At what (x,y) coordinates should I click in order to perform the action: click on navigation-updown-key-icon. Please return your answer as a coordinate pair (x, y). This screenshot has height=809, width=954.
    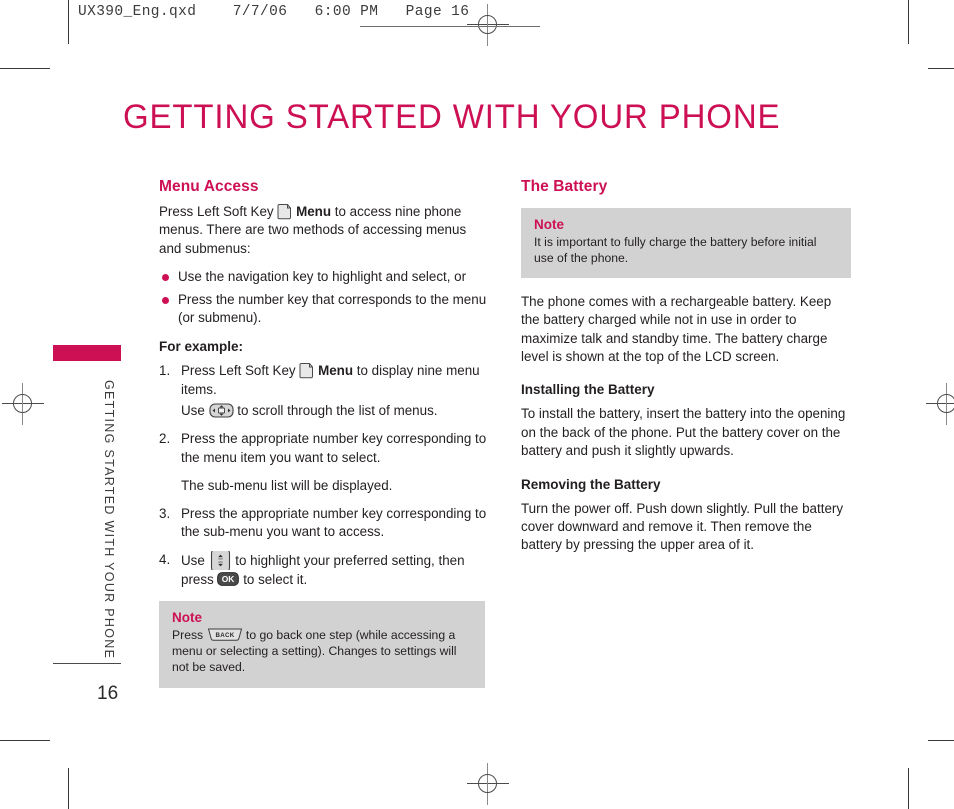
    Looking at the image, I should click on (220, 561).